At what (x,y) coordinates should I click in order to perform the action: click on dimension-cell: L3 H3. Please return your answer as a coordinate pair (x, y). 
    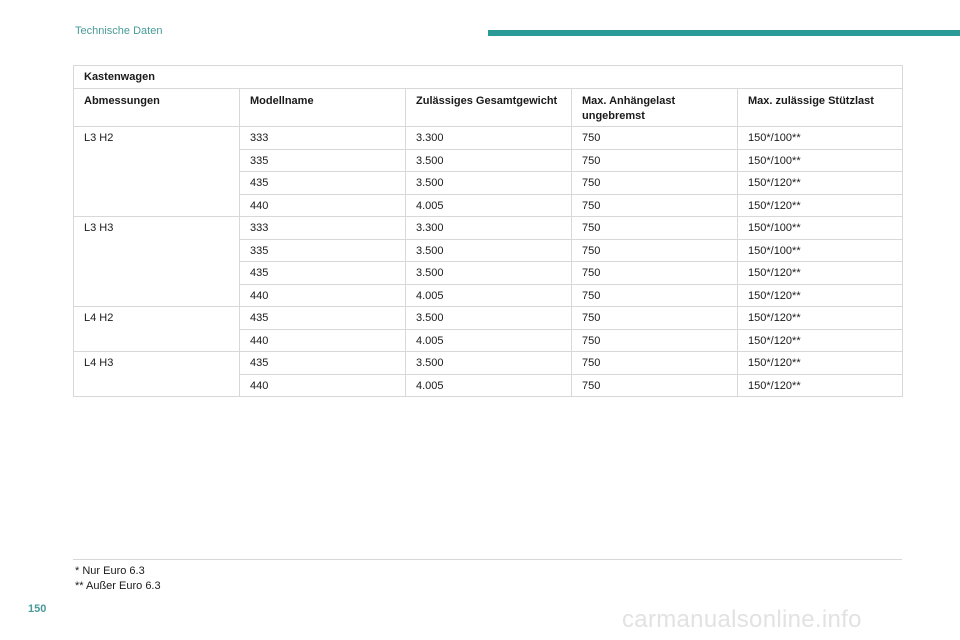
    Looking at the image, I should click on (156, 261).